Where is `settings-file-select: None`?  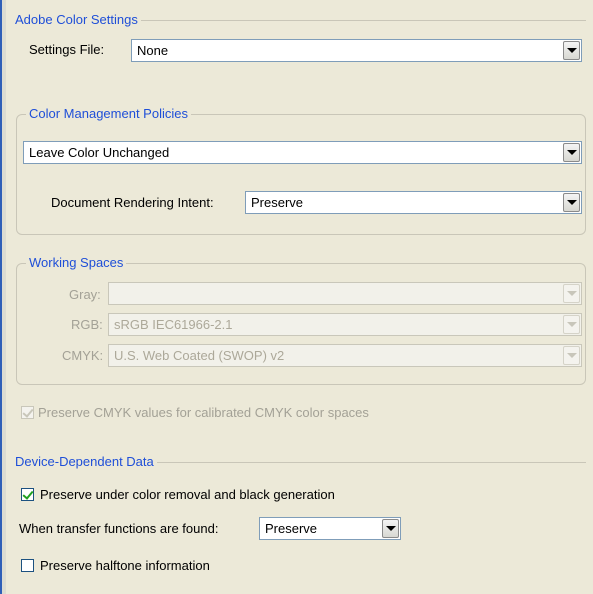 settings-file-select: None is located at coordinates (356, 50).